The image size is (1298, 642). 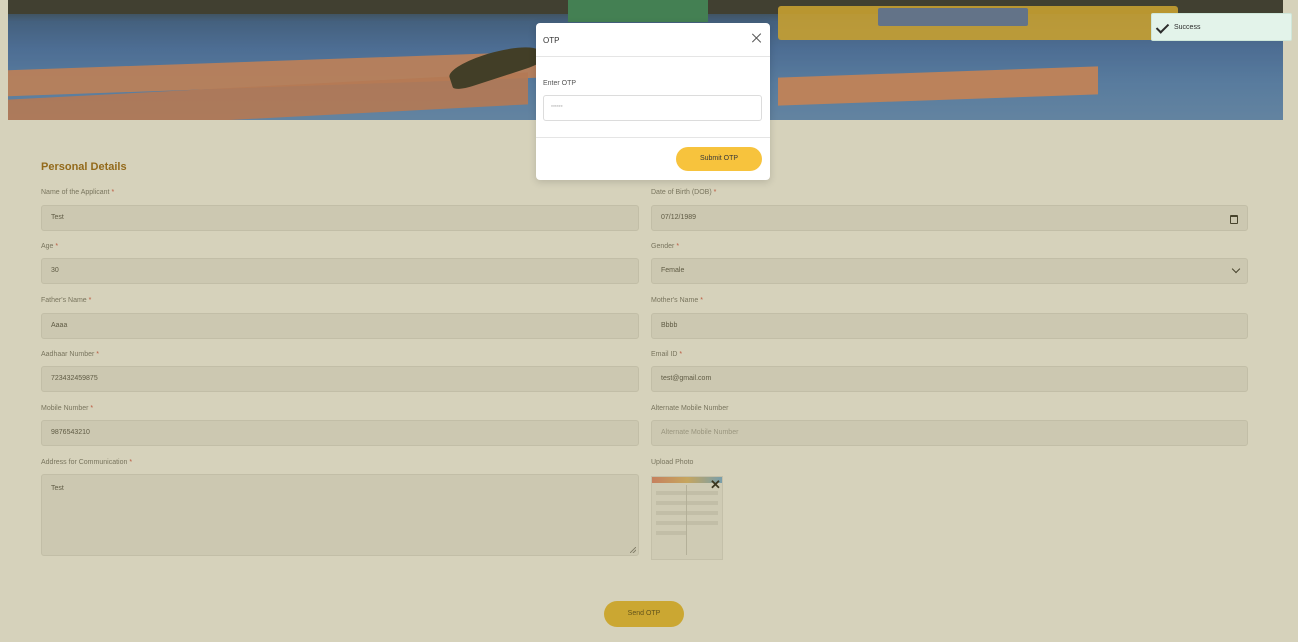 What do you see at coordinates (757, 38) in the screenshot?
I see `close-icon` at bounding box center [757, 38].